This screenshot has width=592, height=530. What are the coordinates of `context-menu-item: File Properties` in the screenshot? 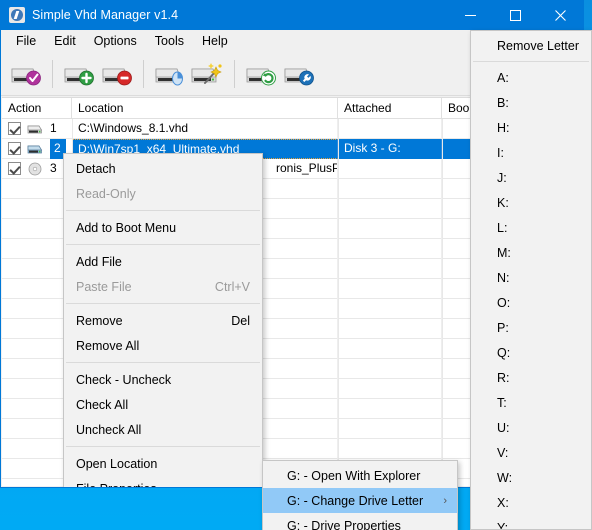 It's located at (163, 482).